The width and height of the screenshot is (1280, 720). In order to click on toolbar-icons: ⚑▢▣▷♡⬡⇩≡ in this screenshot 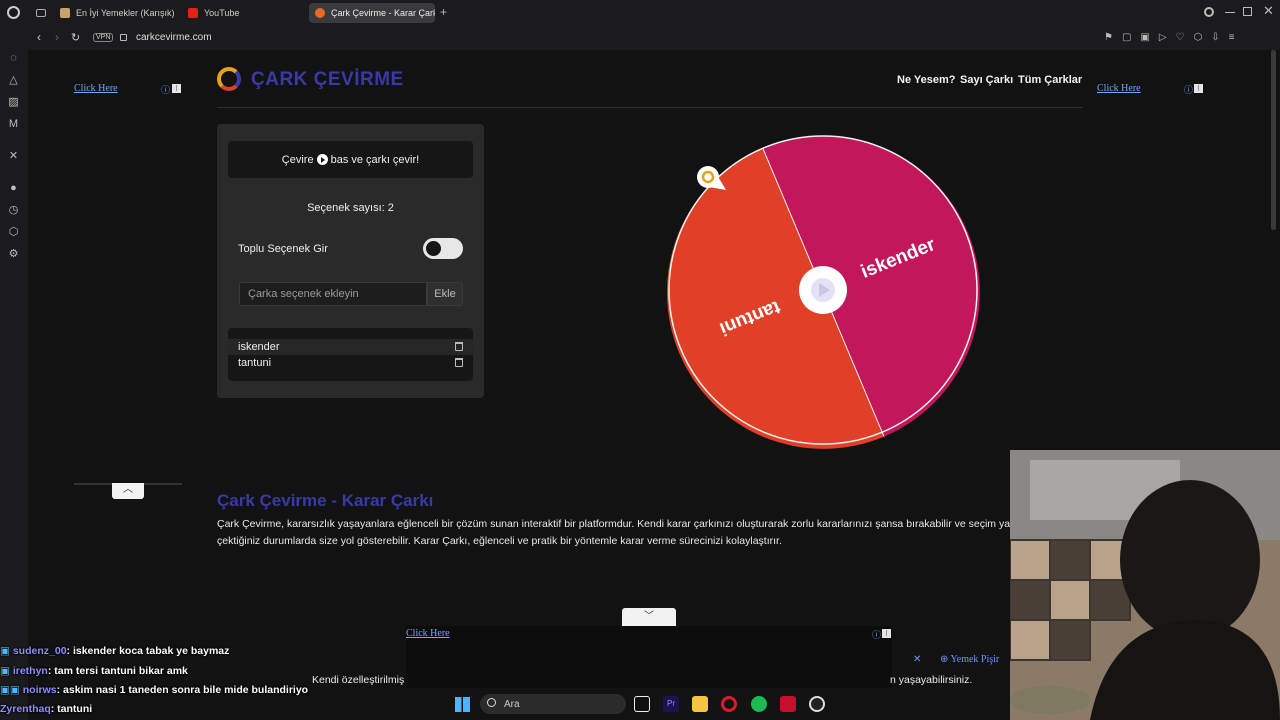, I will do `click(1174, 37)`.